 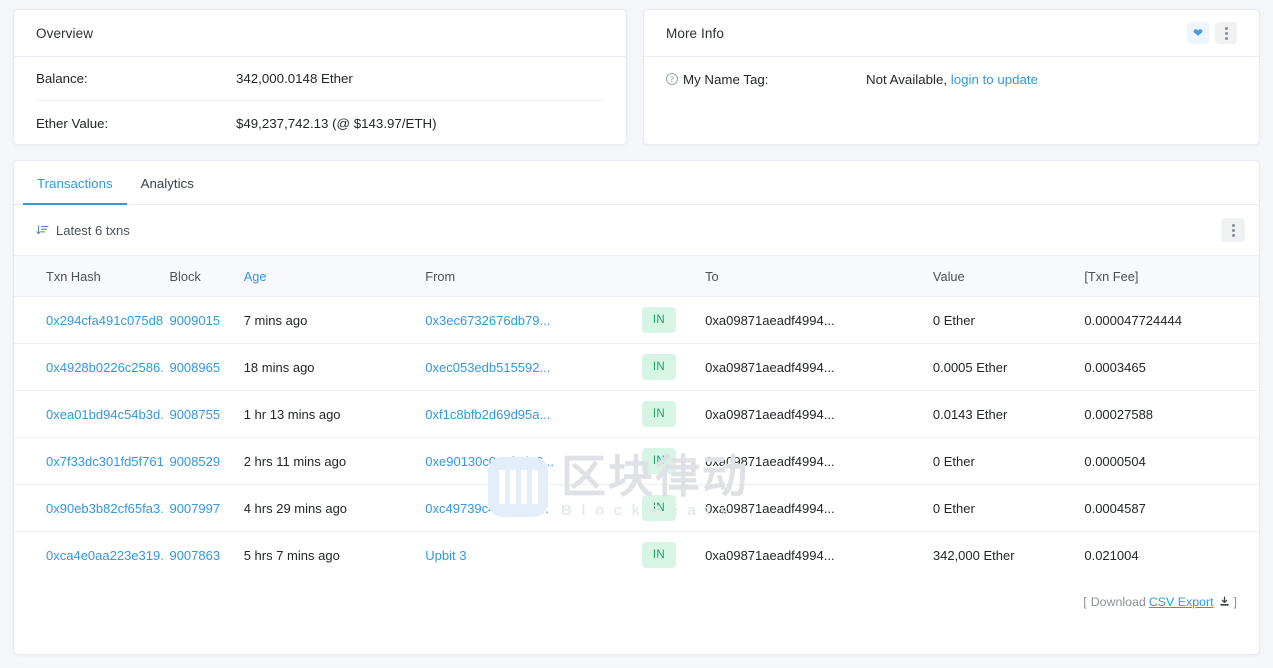 What do you see at coordinates (1118, 601) in the screenshot?
I see `download-label: Download` at bounding box center [1118, 601].